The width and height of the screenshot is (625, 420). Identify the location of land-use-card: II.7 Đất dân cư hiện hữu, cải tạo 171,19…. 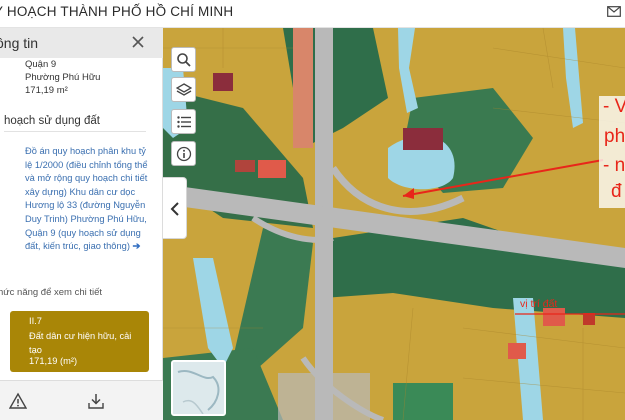
(79, 341).